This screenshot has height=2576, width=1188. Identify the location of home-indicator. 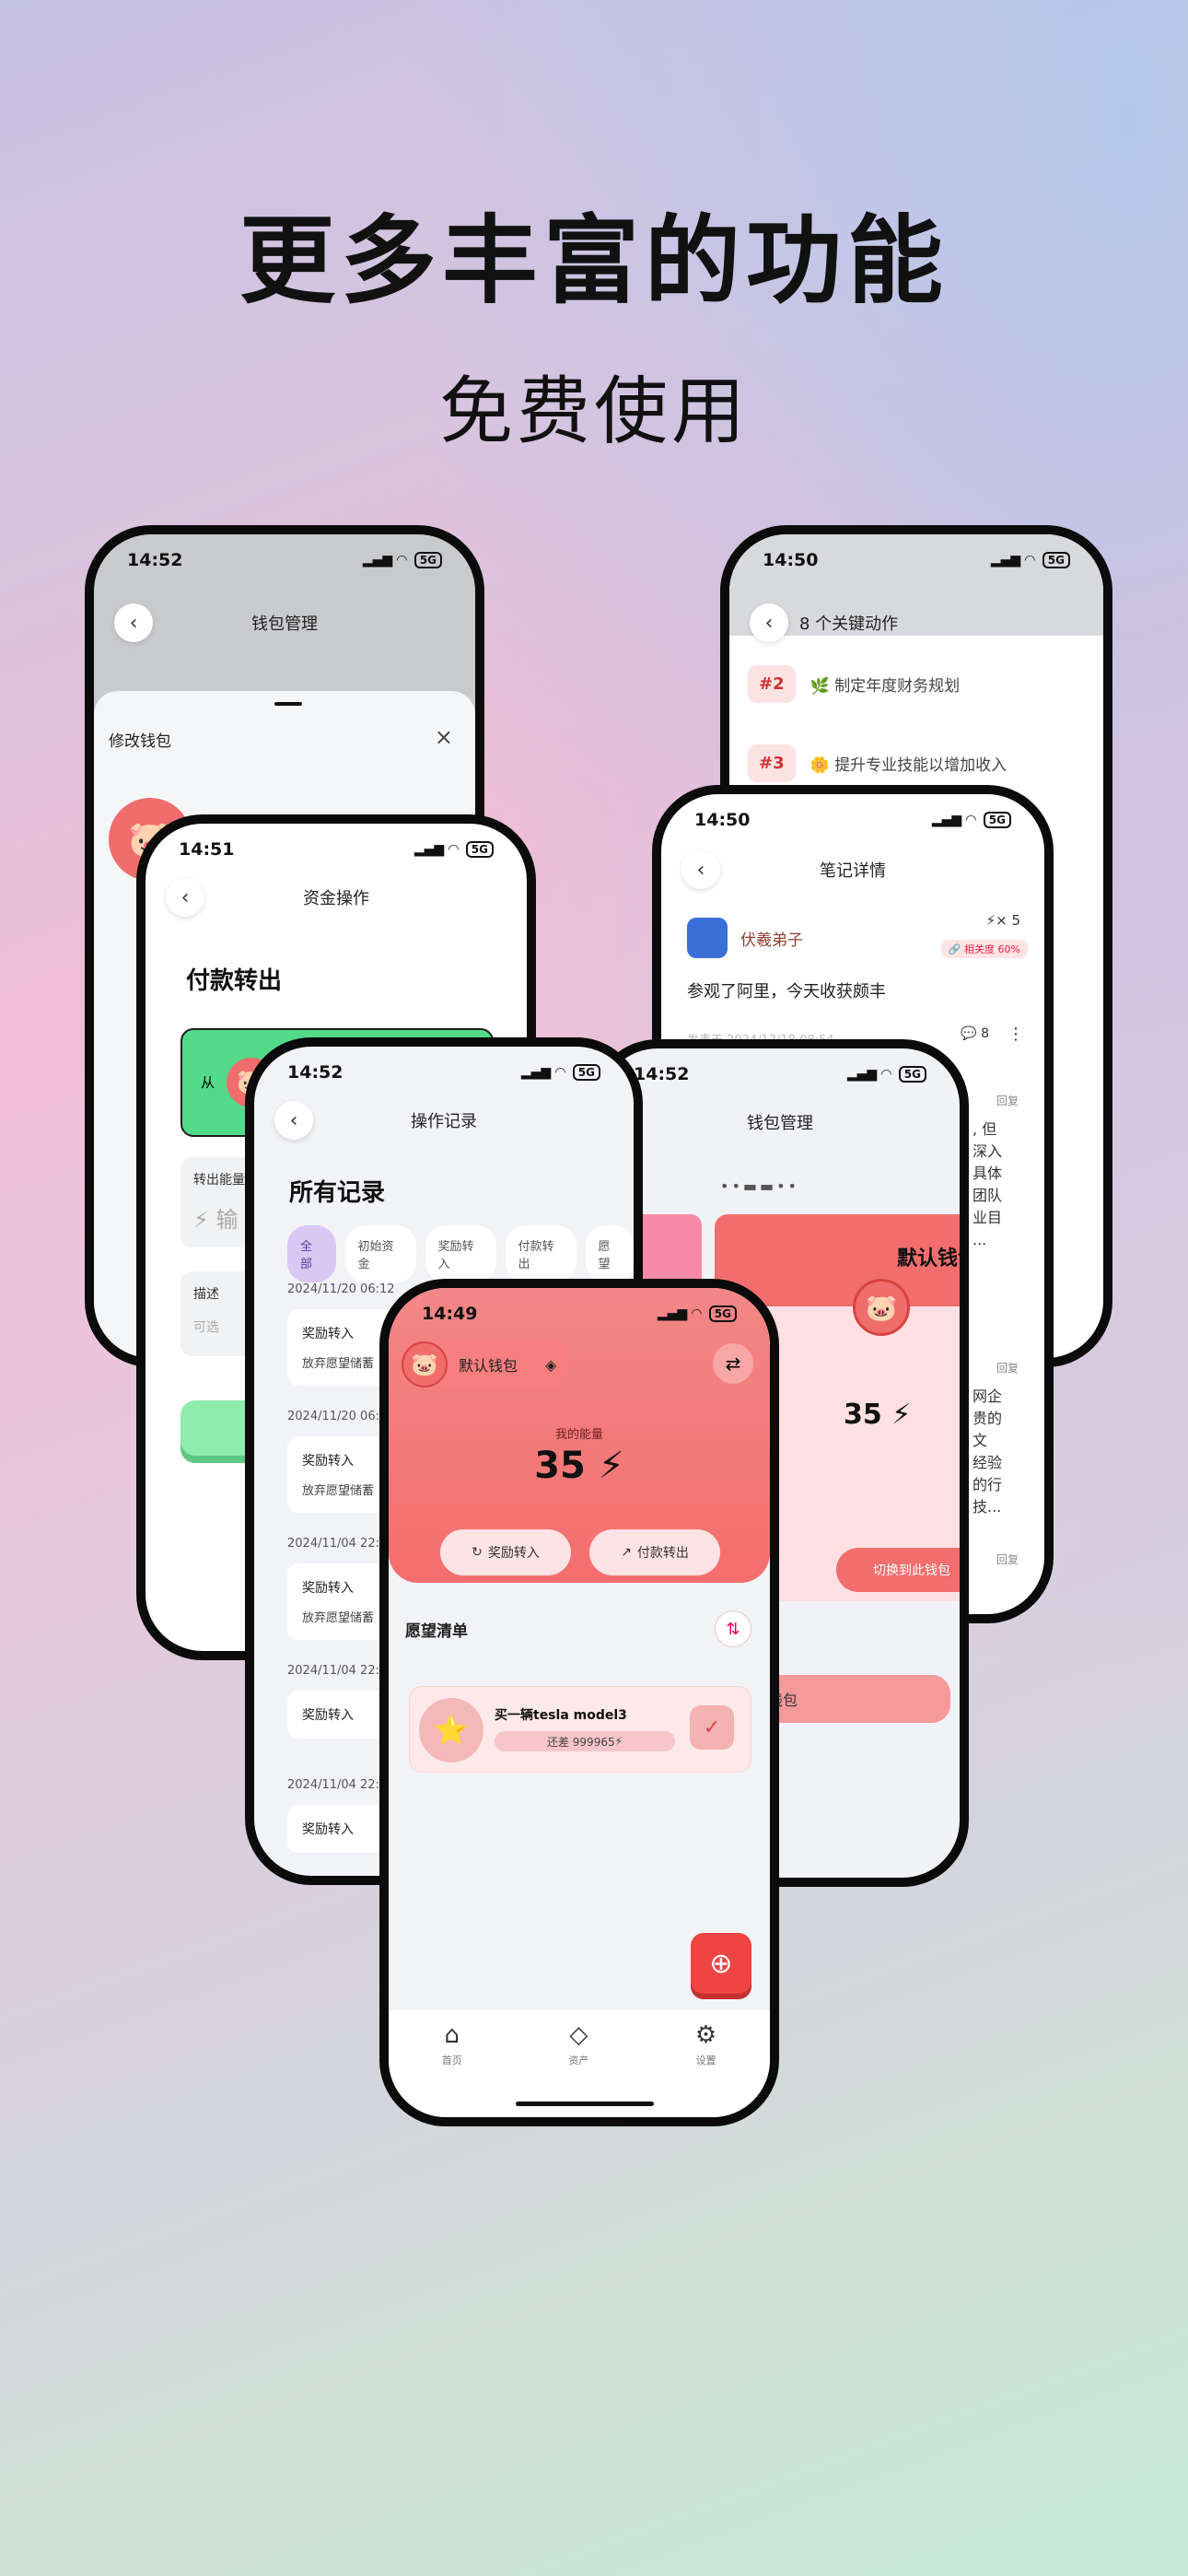
(585, 2104).